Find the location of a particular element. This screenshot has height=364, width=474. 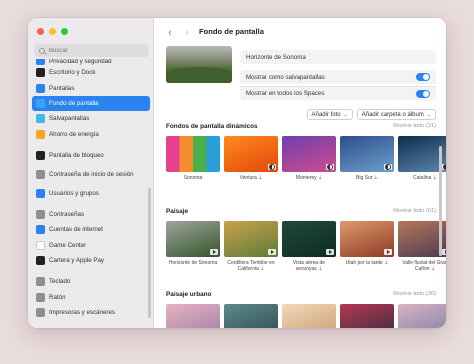

wallpaper-caption: Valle fluvial del Gran Cañón ⇣ is located at coordinates (424, 266).